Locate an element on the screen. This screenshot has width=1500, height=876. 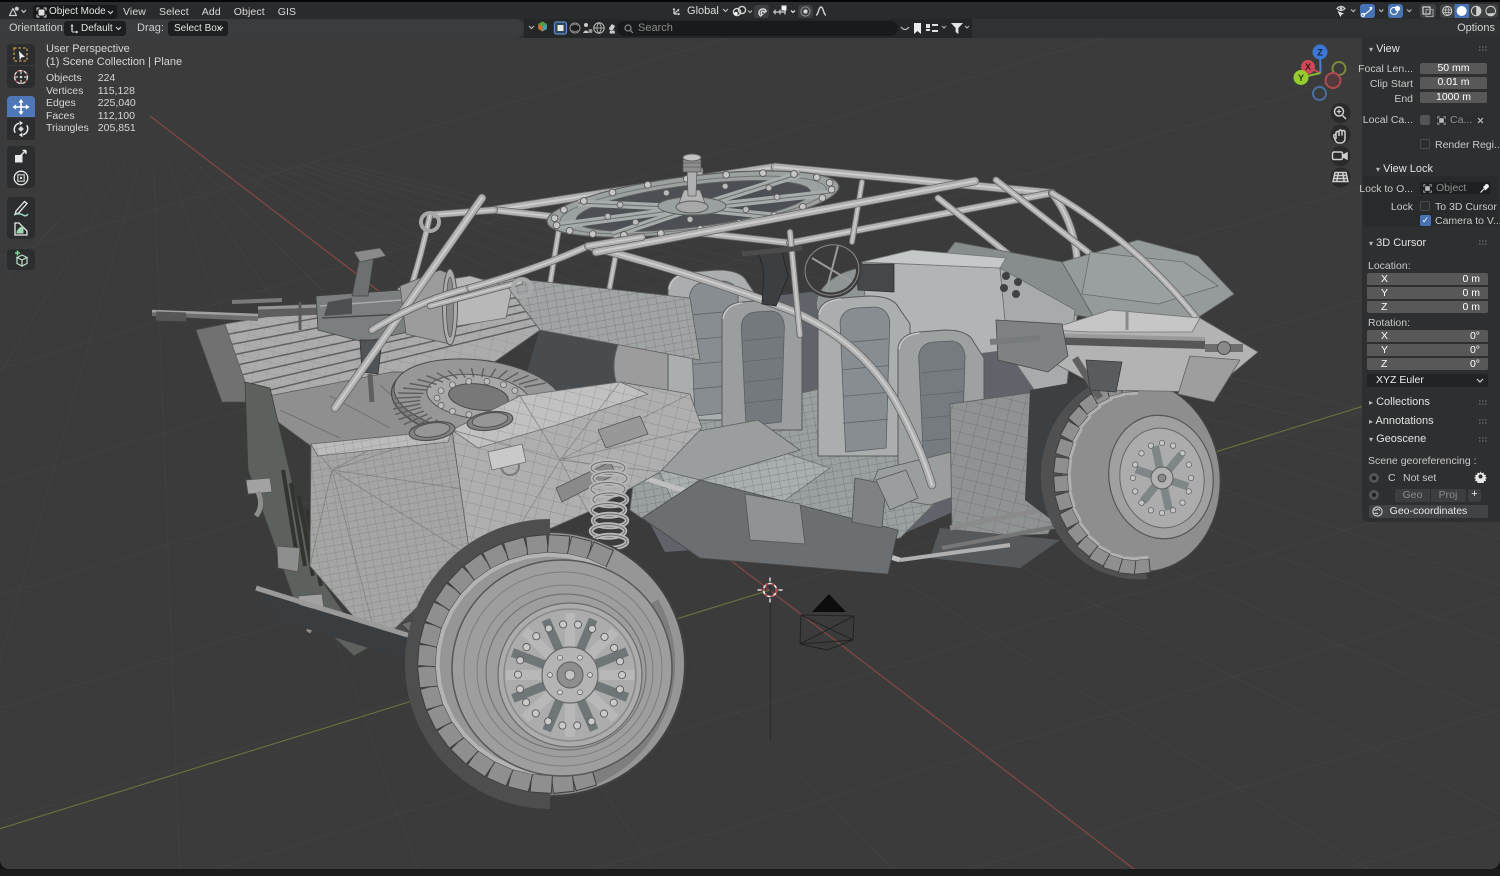
svg-text: X is located at coordinates (1308, 67).